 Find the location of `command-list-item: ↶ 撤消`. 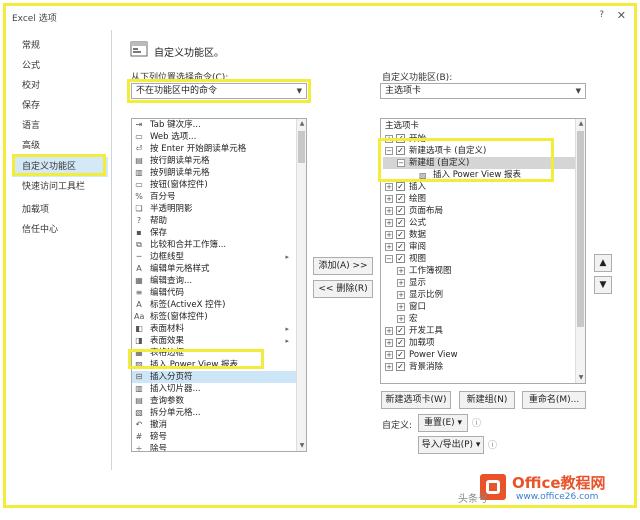

command-list-item: ↶ 撤消 is located at coordinates (214, 425).